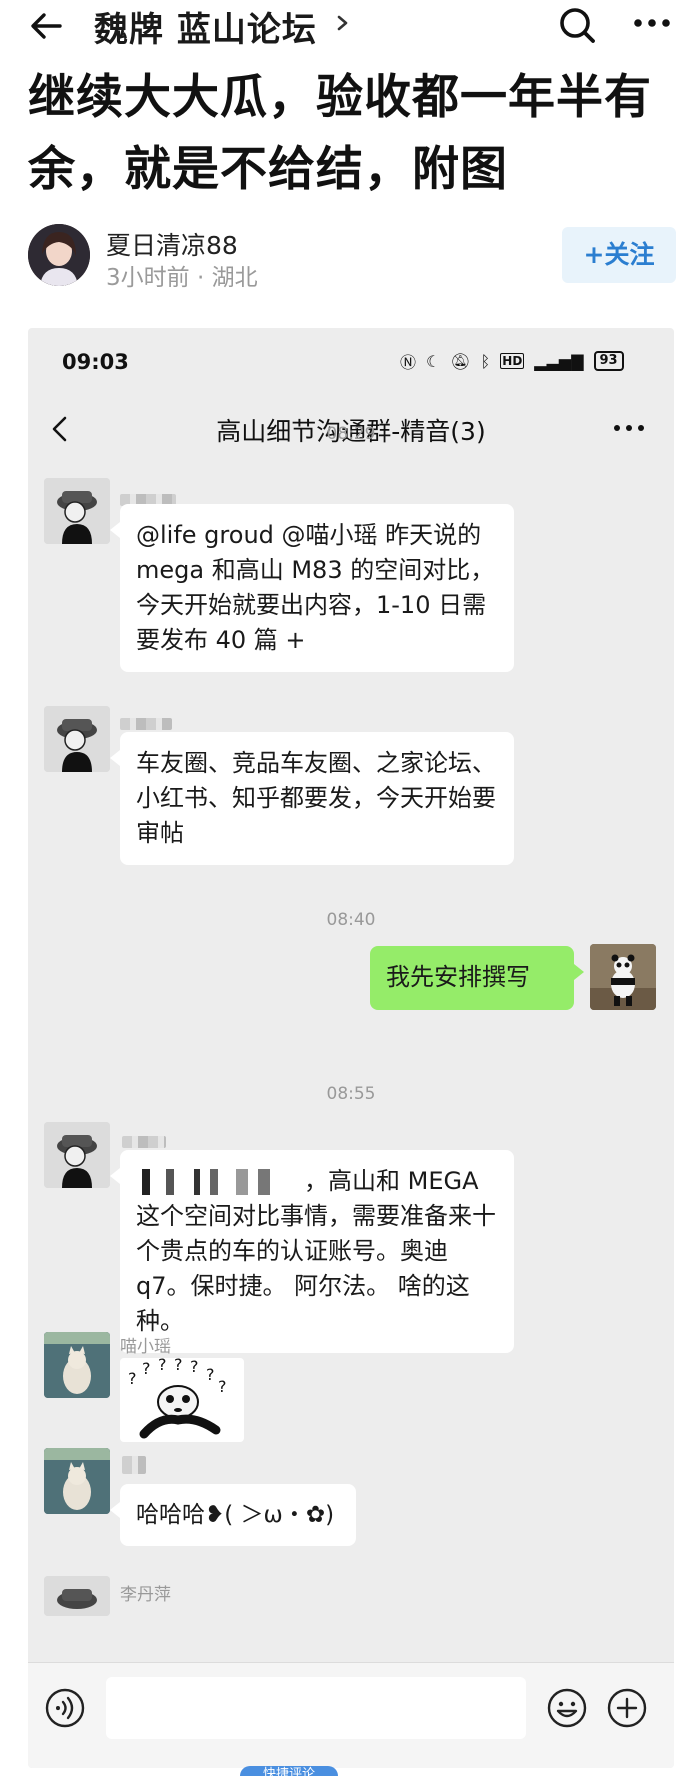 Image resolution: width=700 pixels, height=1776 pixels. What do you see at coordinates (477, 978) in the screenshot?
I see `message-bubble-own: 我先安排撰写` at bounding box center [477, 978].